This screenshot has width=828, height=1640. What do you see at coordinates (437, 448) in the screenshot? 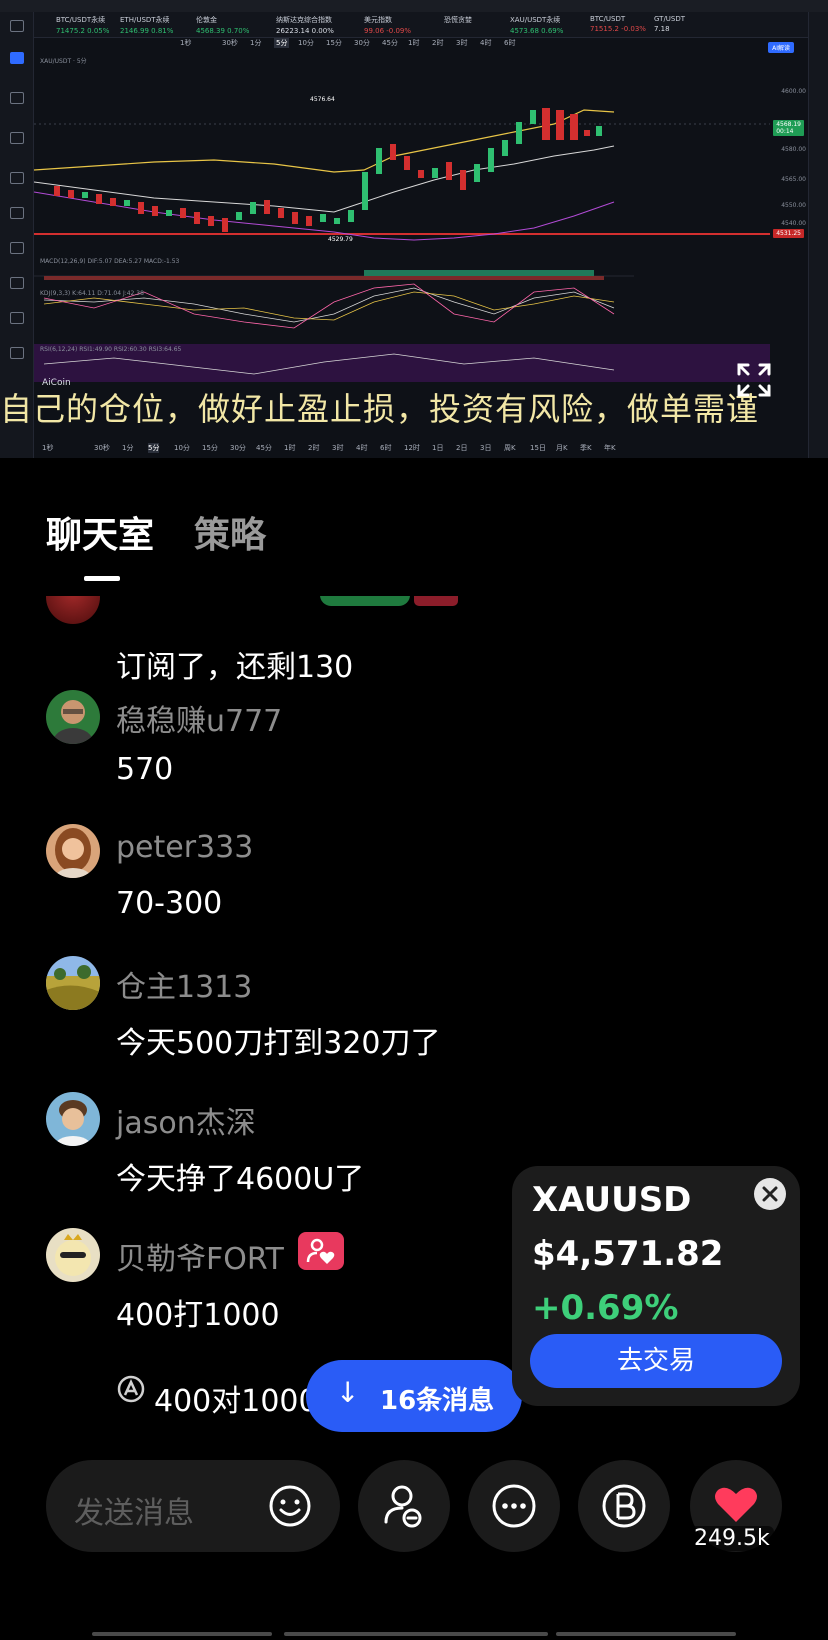
I see `interval-option: 1日` at bounding box center [437, 448].